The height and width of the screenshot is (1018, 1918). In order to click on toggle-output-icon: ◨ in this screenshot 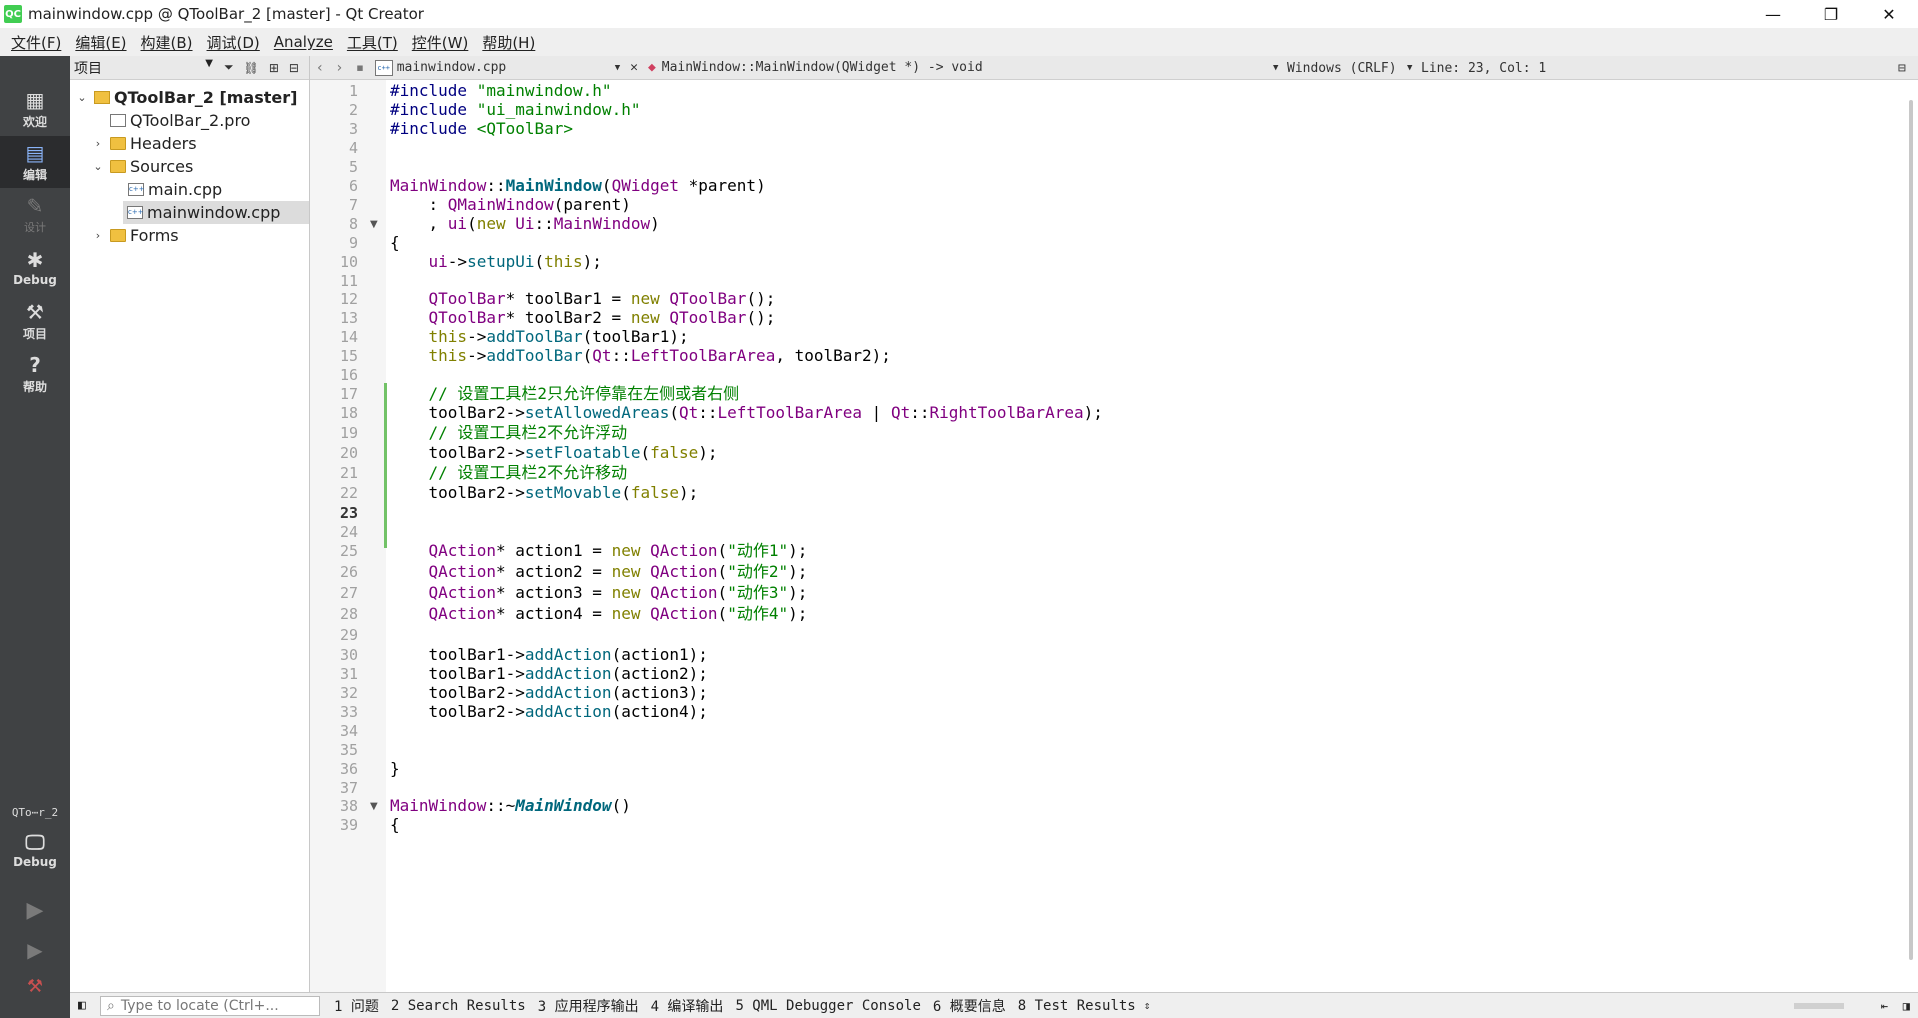, I will do `click(1906, 1006)`.